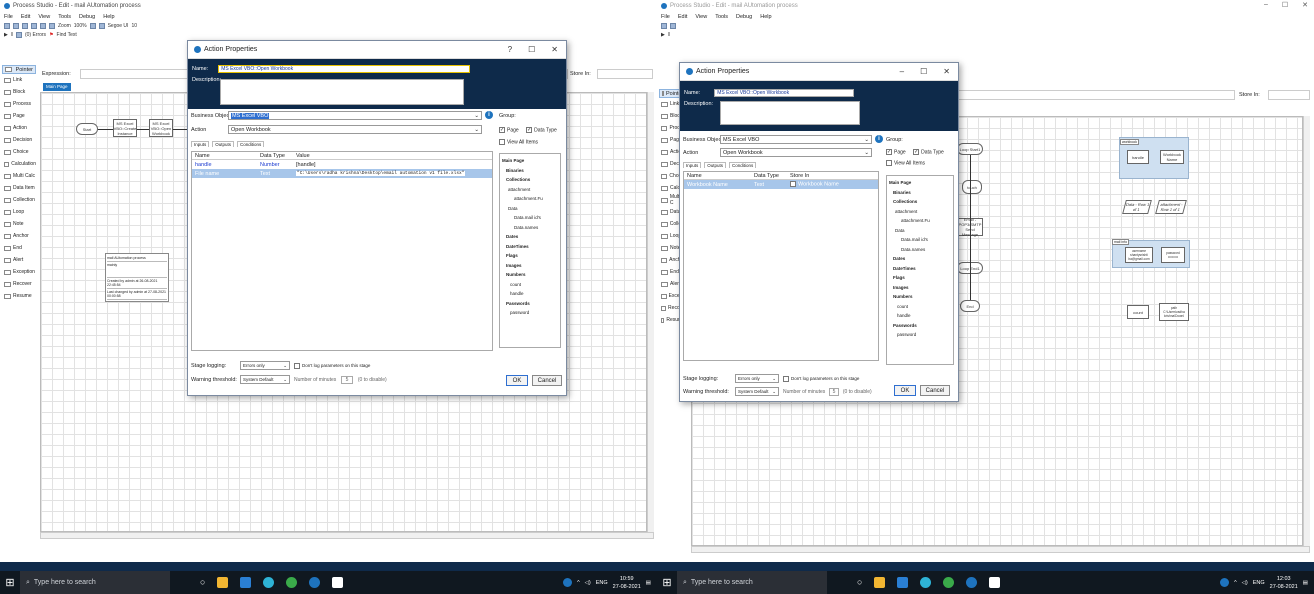  I want to click on toolbox-item: Collection, so click(19, 200).